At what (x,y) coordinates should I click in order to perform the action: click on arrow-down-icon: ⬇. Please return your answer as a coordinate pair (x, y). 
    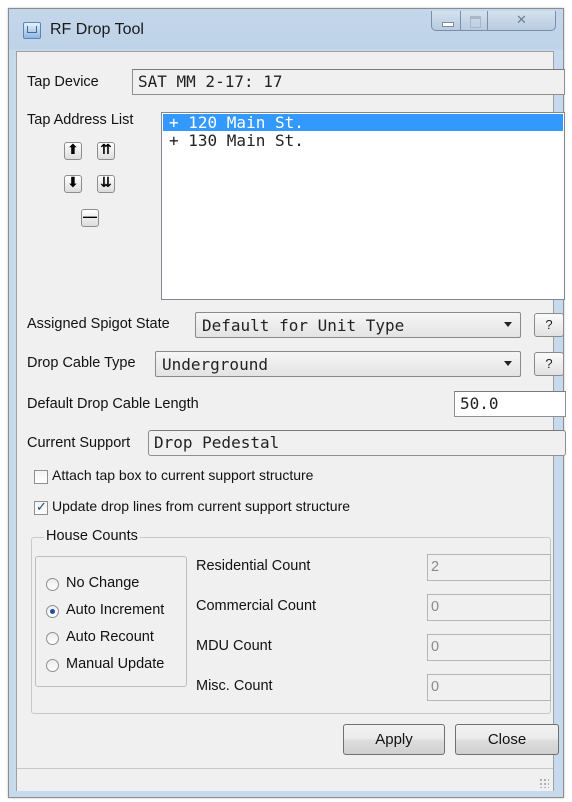
    Looking at the image, I should click on (73, 182).